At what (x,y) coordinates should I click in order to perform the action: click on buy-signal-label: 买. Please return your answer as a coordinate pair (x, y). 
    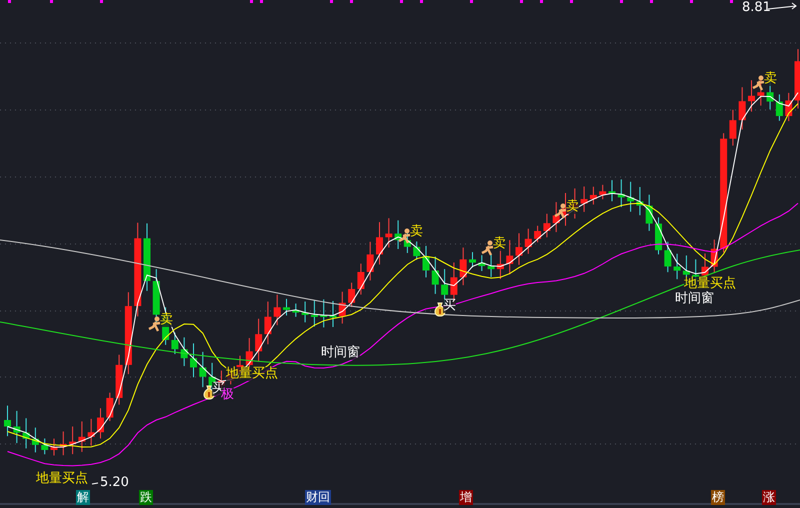
    Looking at the image, I should click on (449, 306).